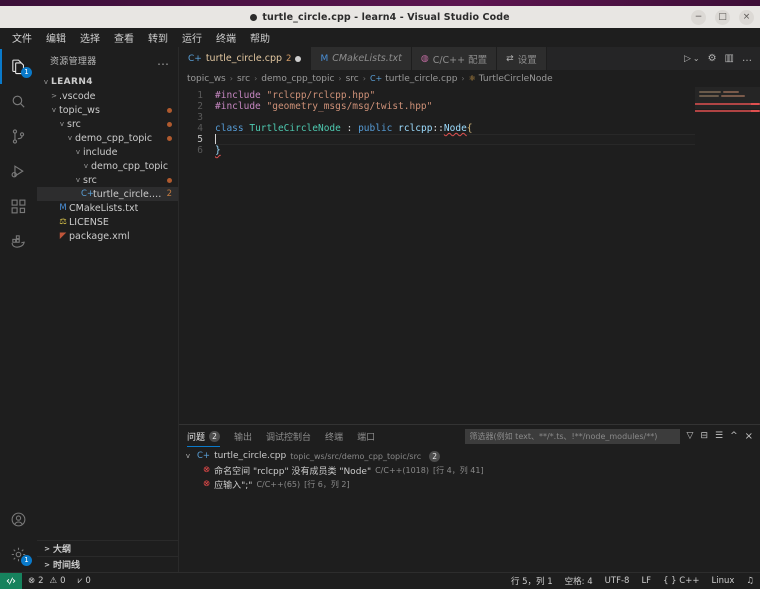 The width and height of the screenshot is (760, 589). I want to click on tab-settings: ⇄ 设置, so click(522, 58).